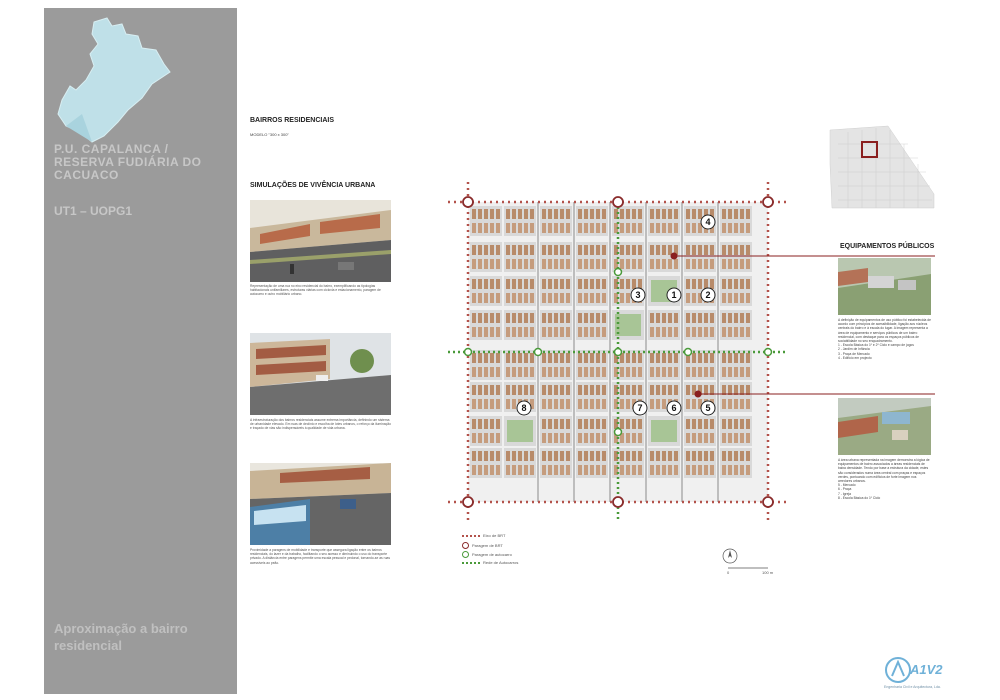 The width and height of the screenshot is (1000, 700). What do you see at coordinates (114, 80) in the screenshot?
I see `territory-map-icon` at bounding box center [114, 80].